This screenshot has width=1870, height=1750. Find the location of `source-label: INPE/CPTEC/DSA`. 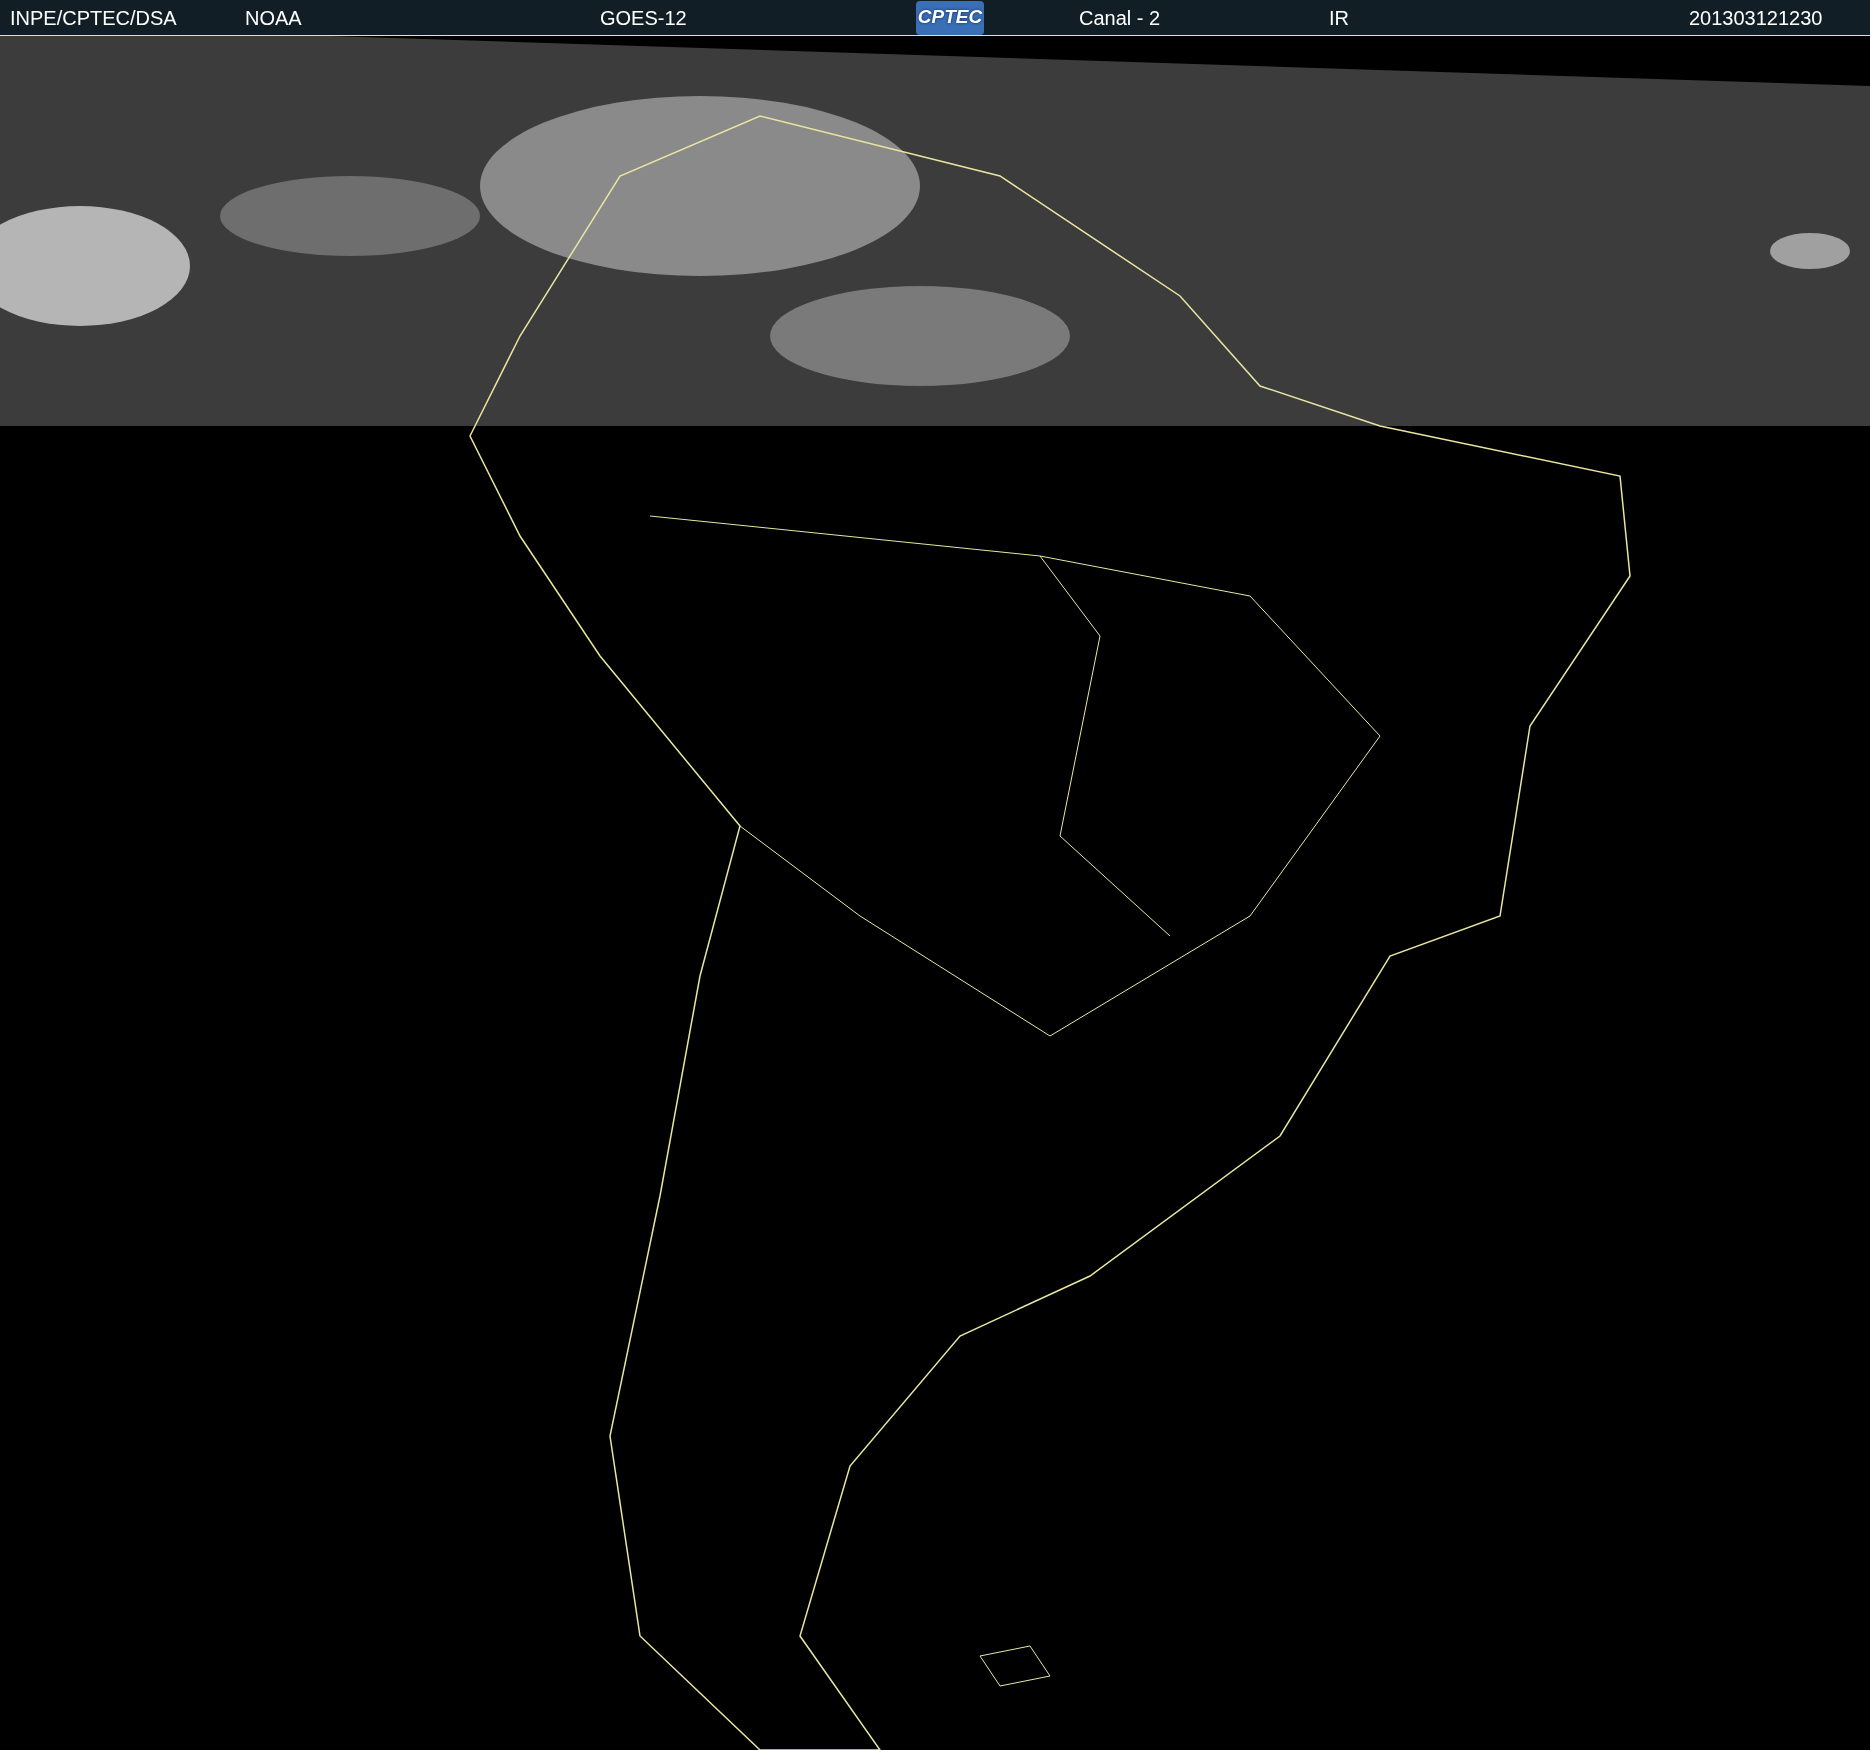

source-label: INPE/CPTEC/DSA is located at coordinates (94, 18).